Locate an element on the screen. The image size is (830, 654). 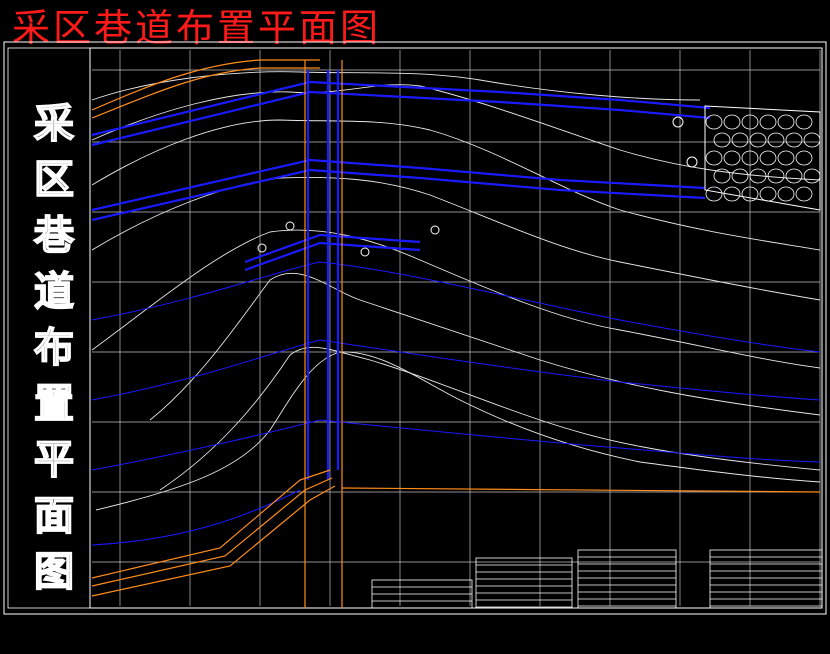
goaf-area is located at coordinates (762, 158).